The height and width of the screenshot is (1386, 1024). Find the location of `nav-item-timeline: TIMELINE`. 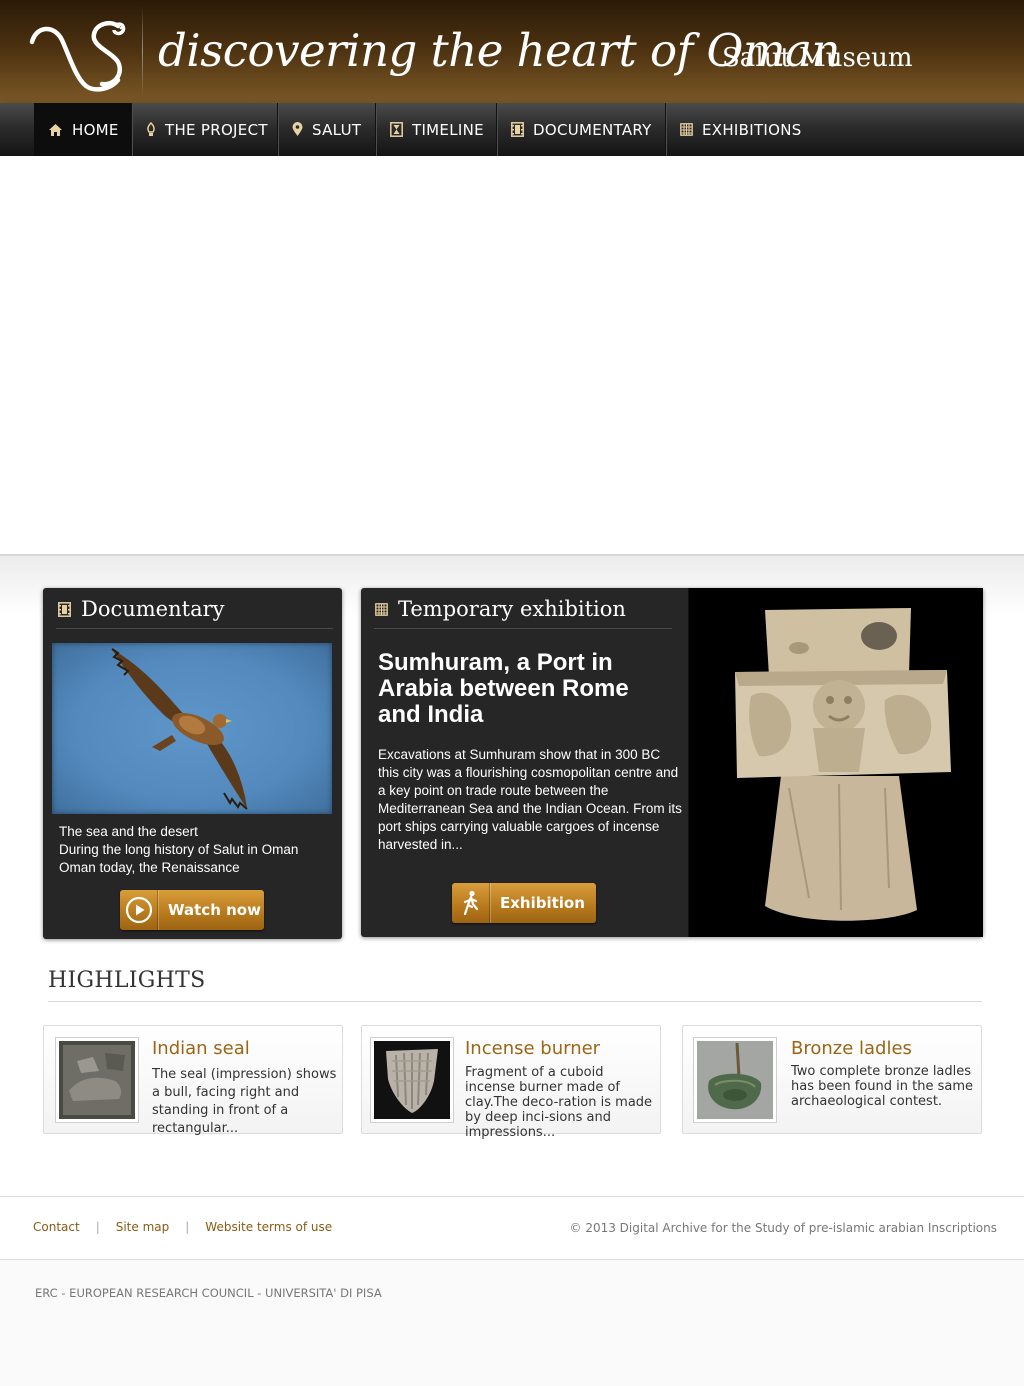

nav-item-timeline: TIMELINE is located at coordinates (436, 129).